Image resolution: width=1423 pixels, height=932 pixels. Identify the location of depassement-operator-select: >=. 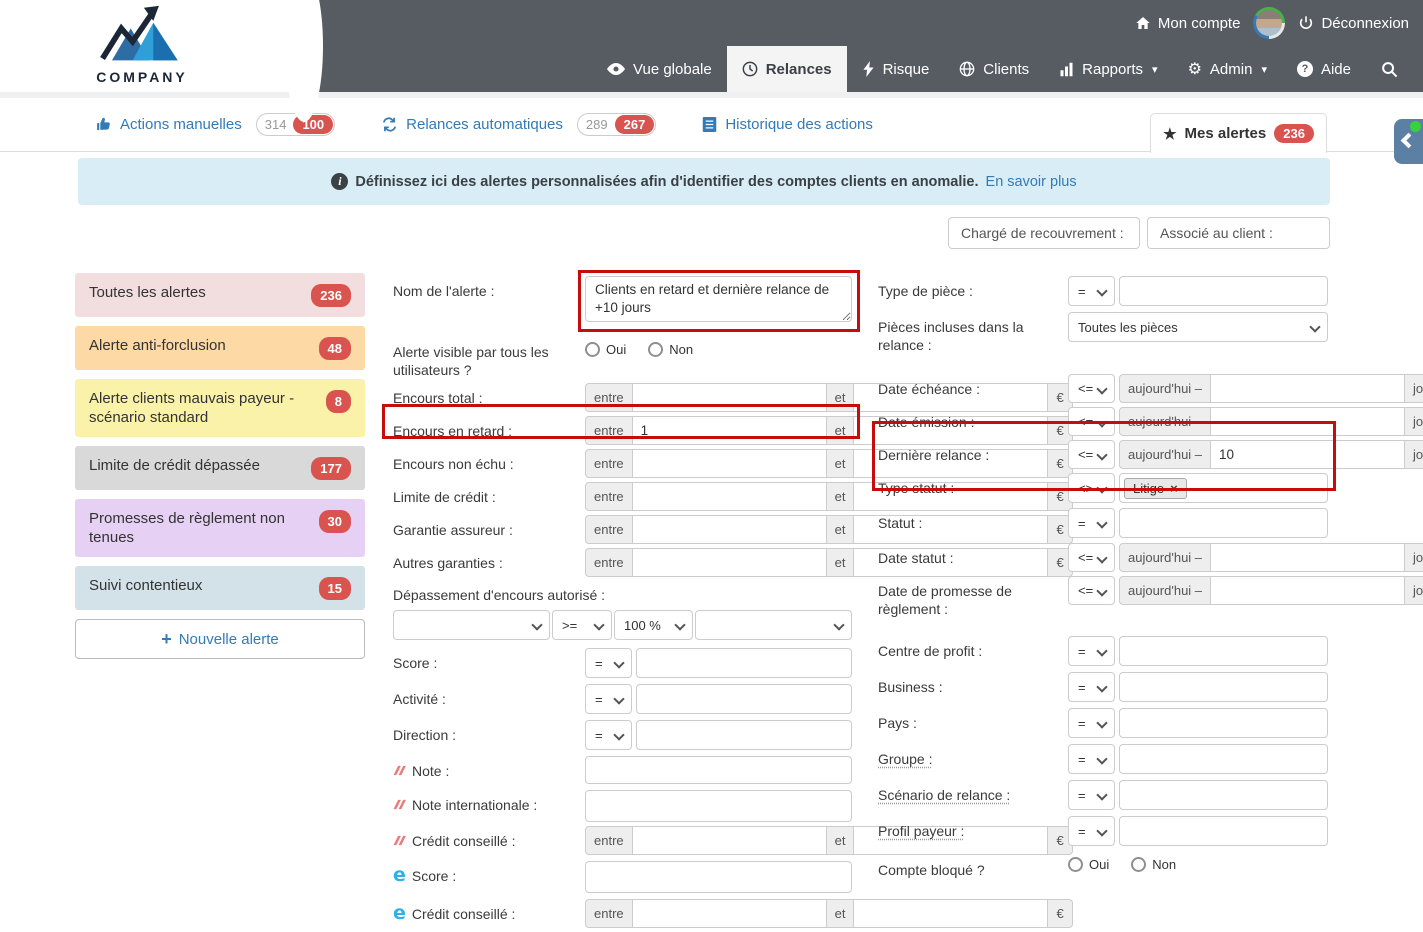
(582, 625).